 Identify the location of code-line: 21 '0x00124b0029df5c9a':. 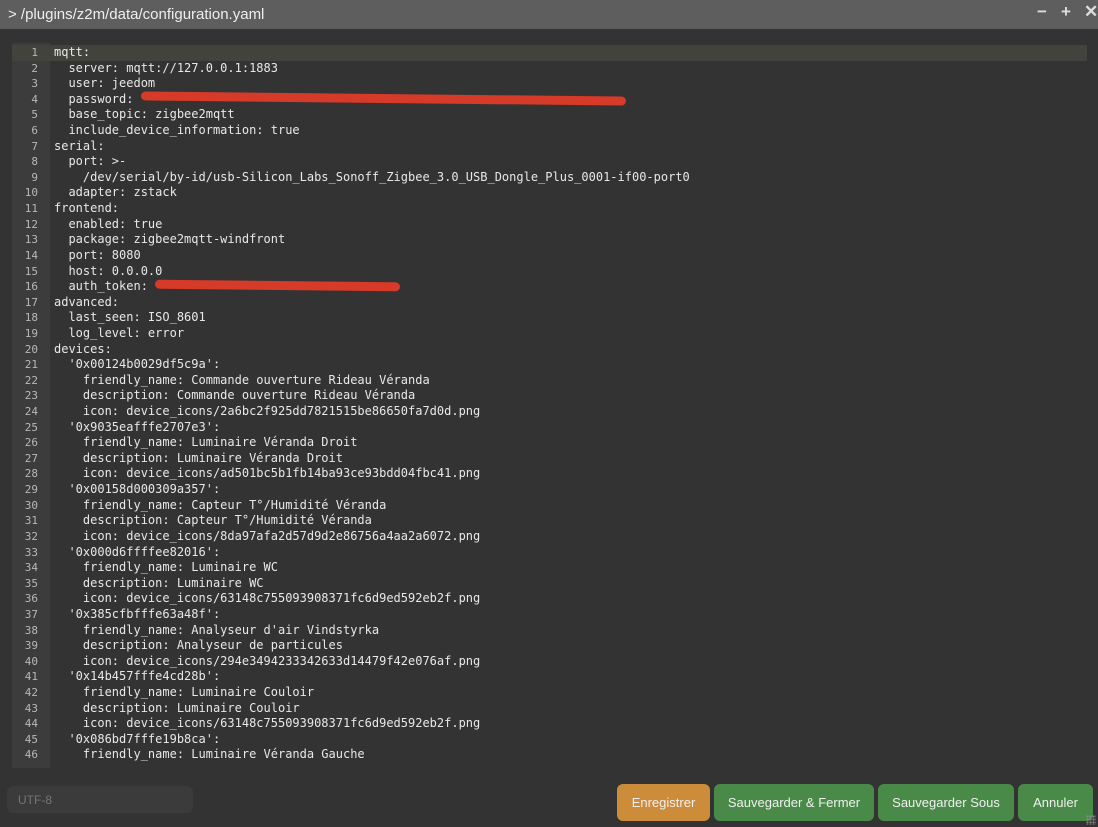
(549, 365).